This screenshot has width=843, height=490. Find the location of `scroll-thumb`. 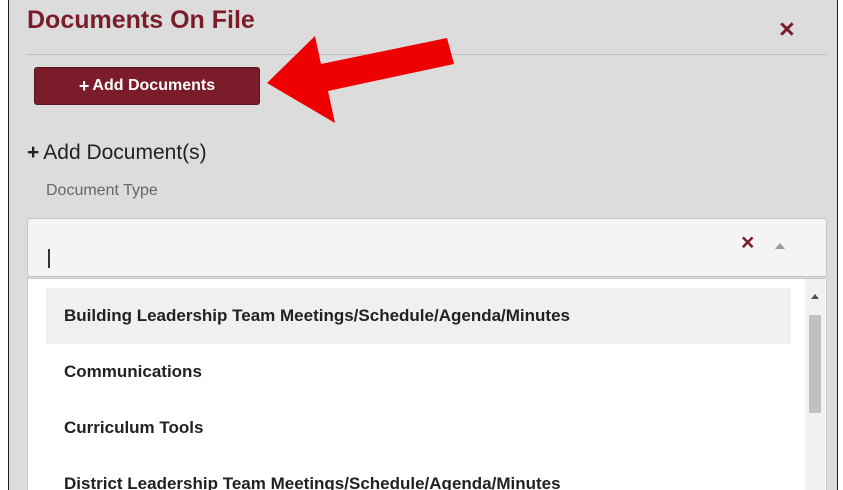

scroll-thumb is located at coordinates (815, 364).